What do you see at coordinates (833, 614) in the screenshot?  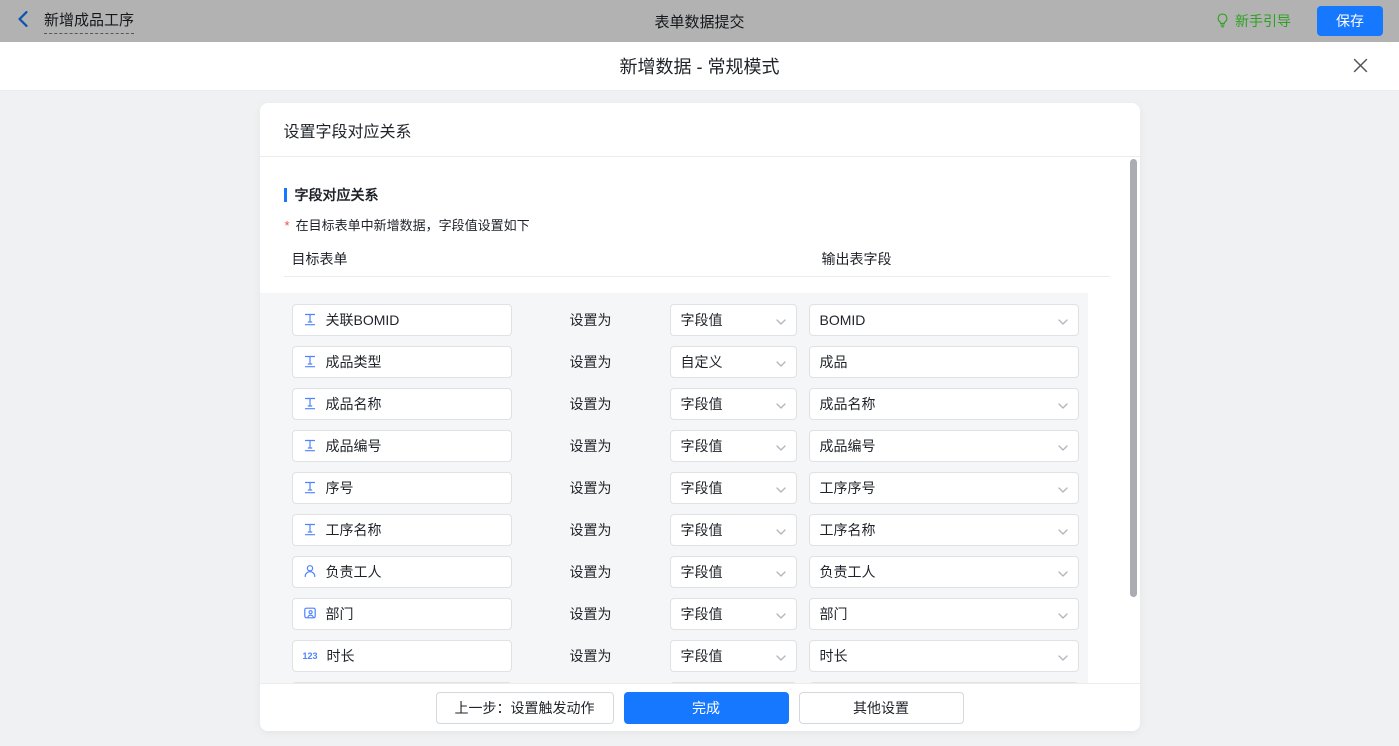 I see `output-value: 部门` at bounding box center [833, 614].